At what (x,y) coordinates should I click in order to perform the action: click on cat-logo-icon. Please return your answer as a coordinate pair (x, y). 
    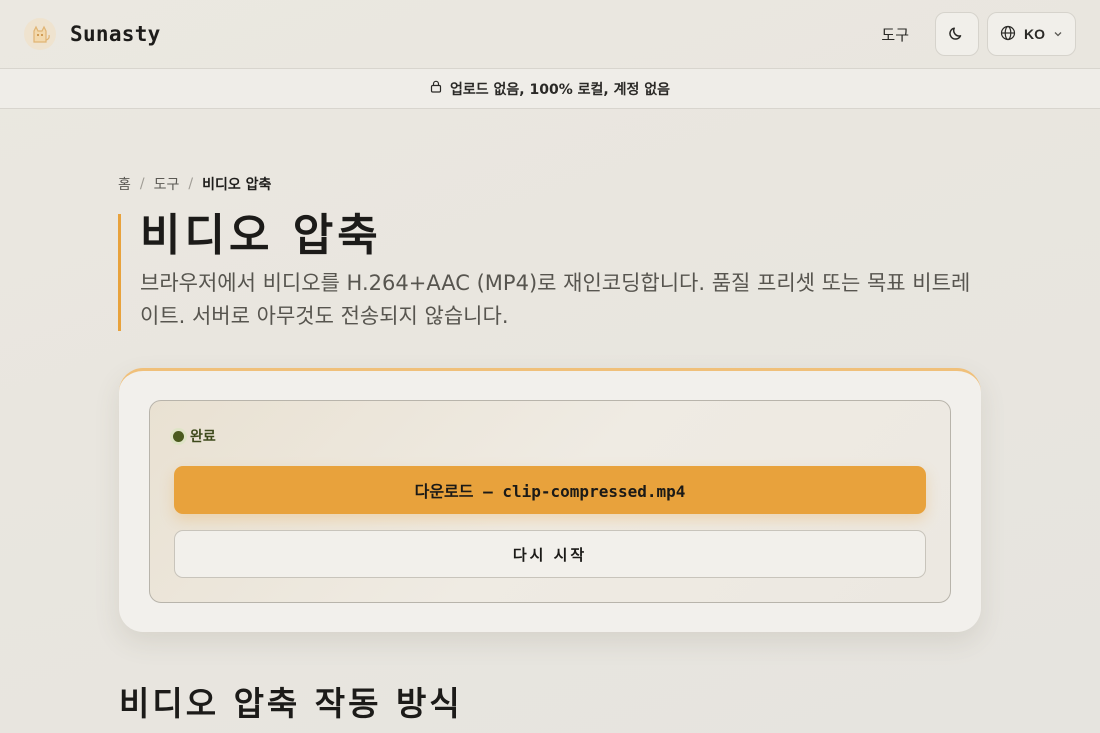
    Looking at the image, I should click on (40, 34).